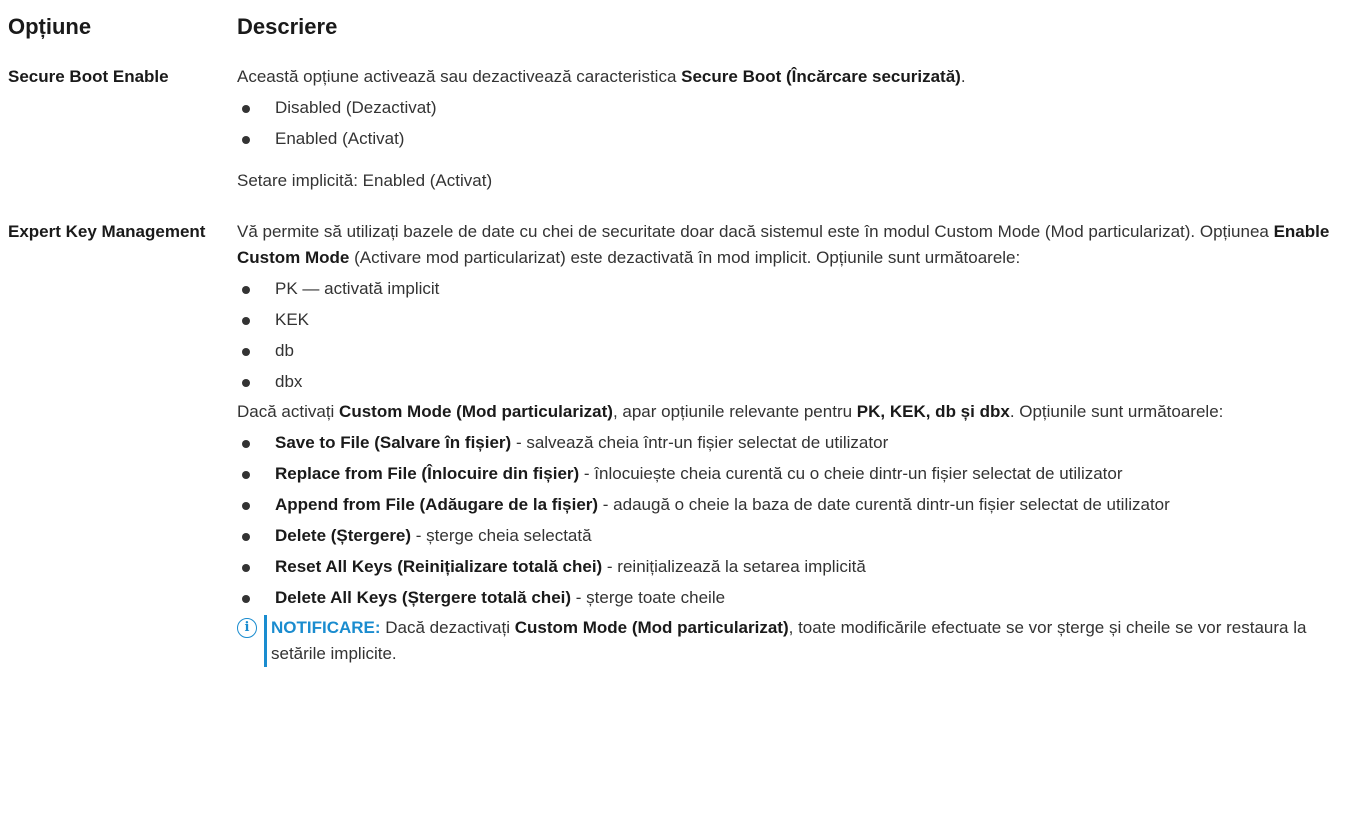 The image size is (1365, 825). What do you see at coordinates (423, 597) in the screenshot?
I see `bold-text: Delete All Keys (Ștergere totală chei)` at bounding box center [423, 597].